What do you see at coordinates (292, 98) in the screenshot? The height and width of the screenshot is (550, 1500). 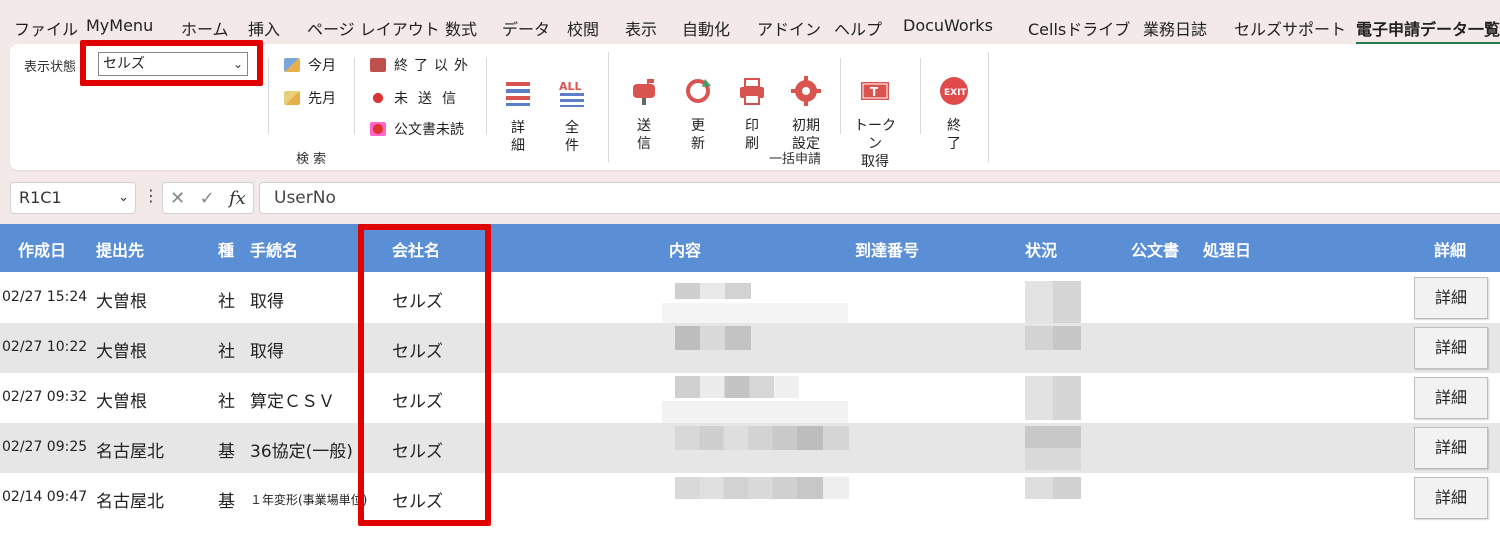 I see `calendar-icon` at bounding box center [292, 98].